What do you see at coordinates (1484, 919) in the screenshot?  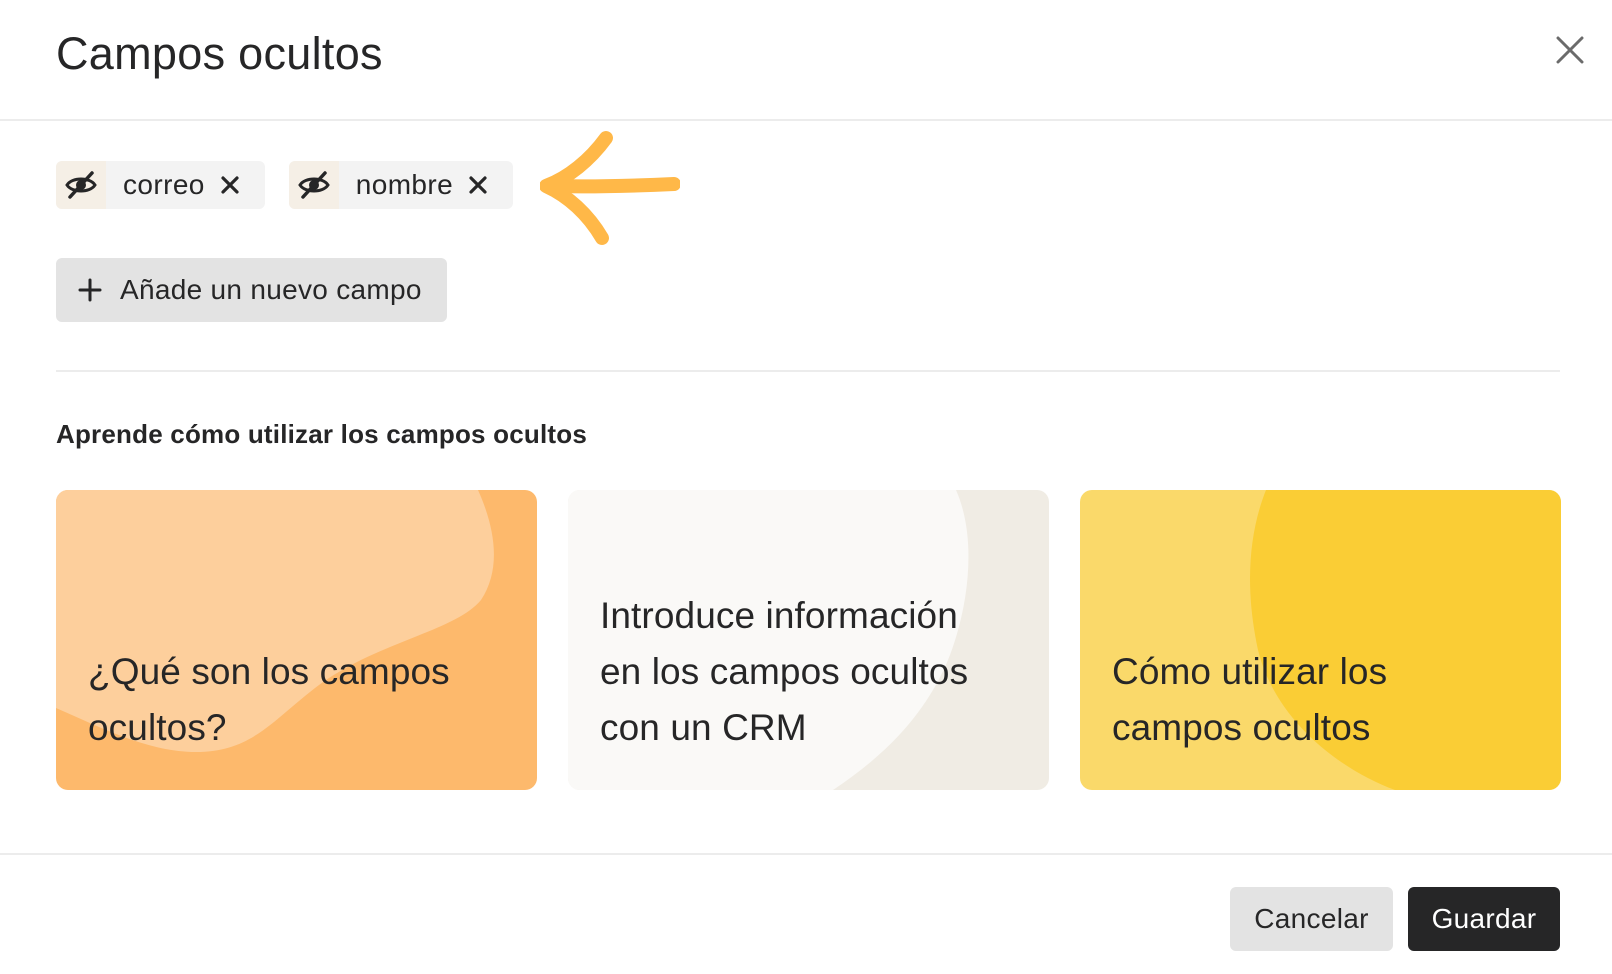 I see `save-button: Guardar` at bounding box center [1484, 919].